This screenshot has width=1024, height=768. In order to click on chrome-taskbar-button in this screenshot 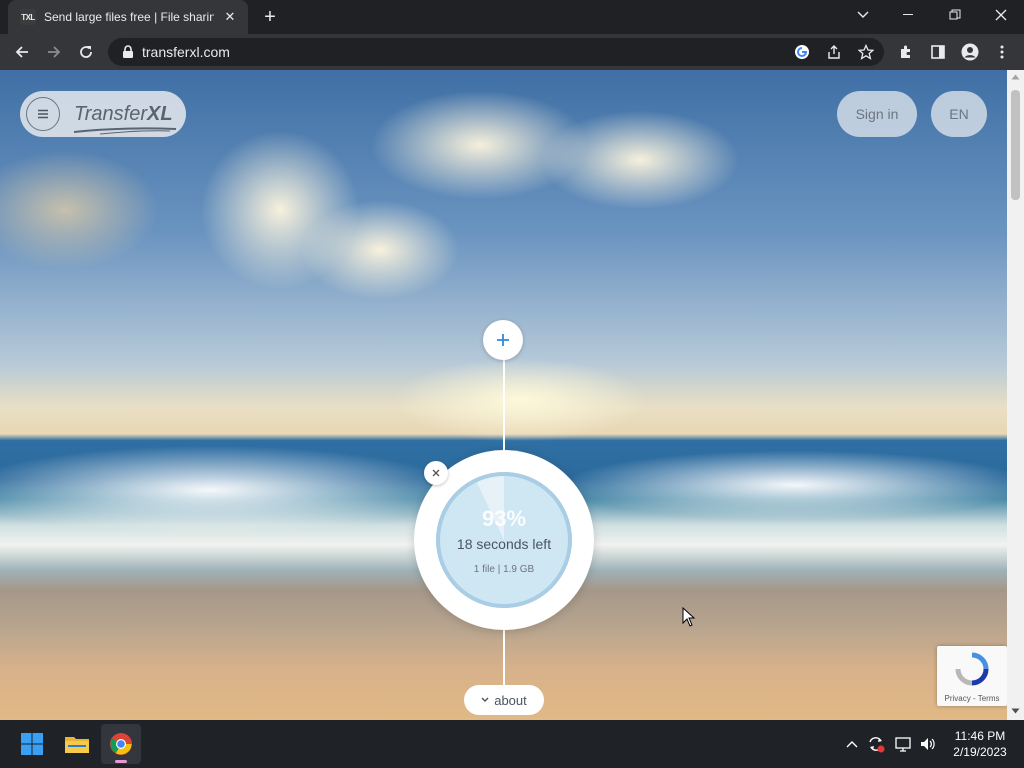, I will do `click(121, 744)`.